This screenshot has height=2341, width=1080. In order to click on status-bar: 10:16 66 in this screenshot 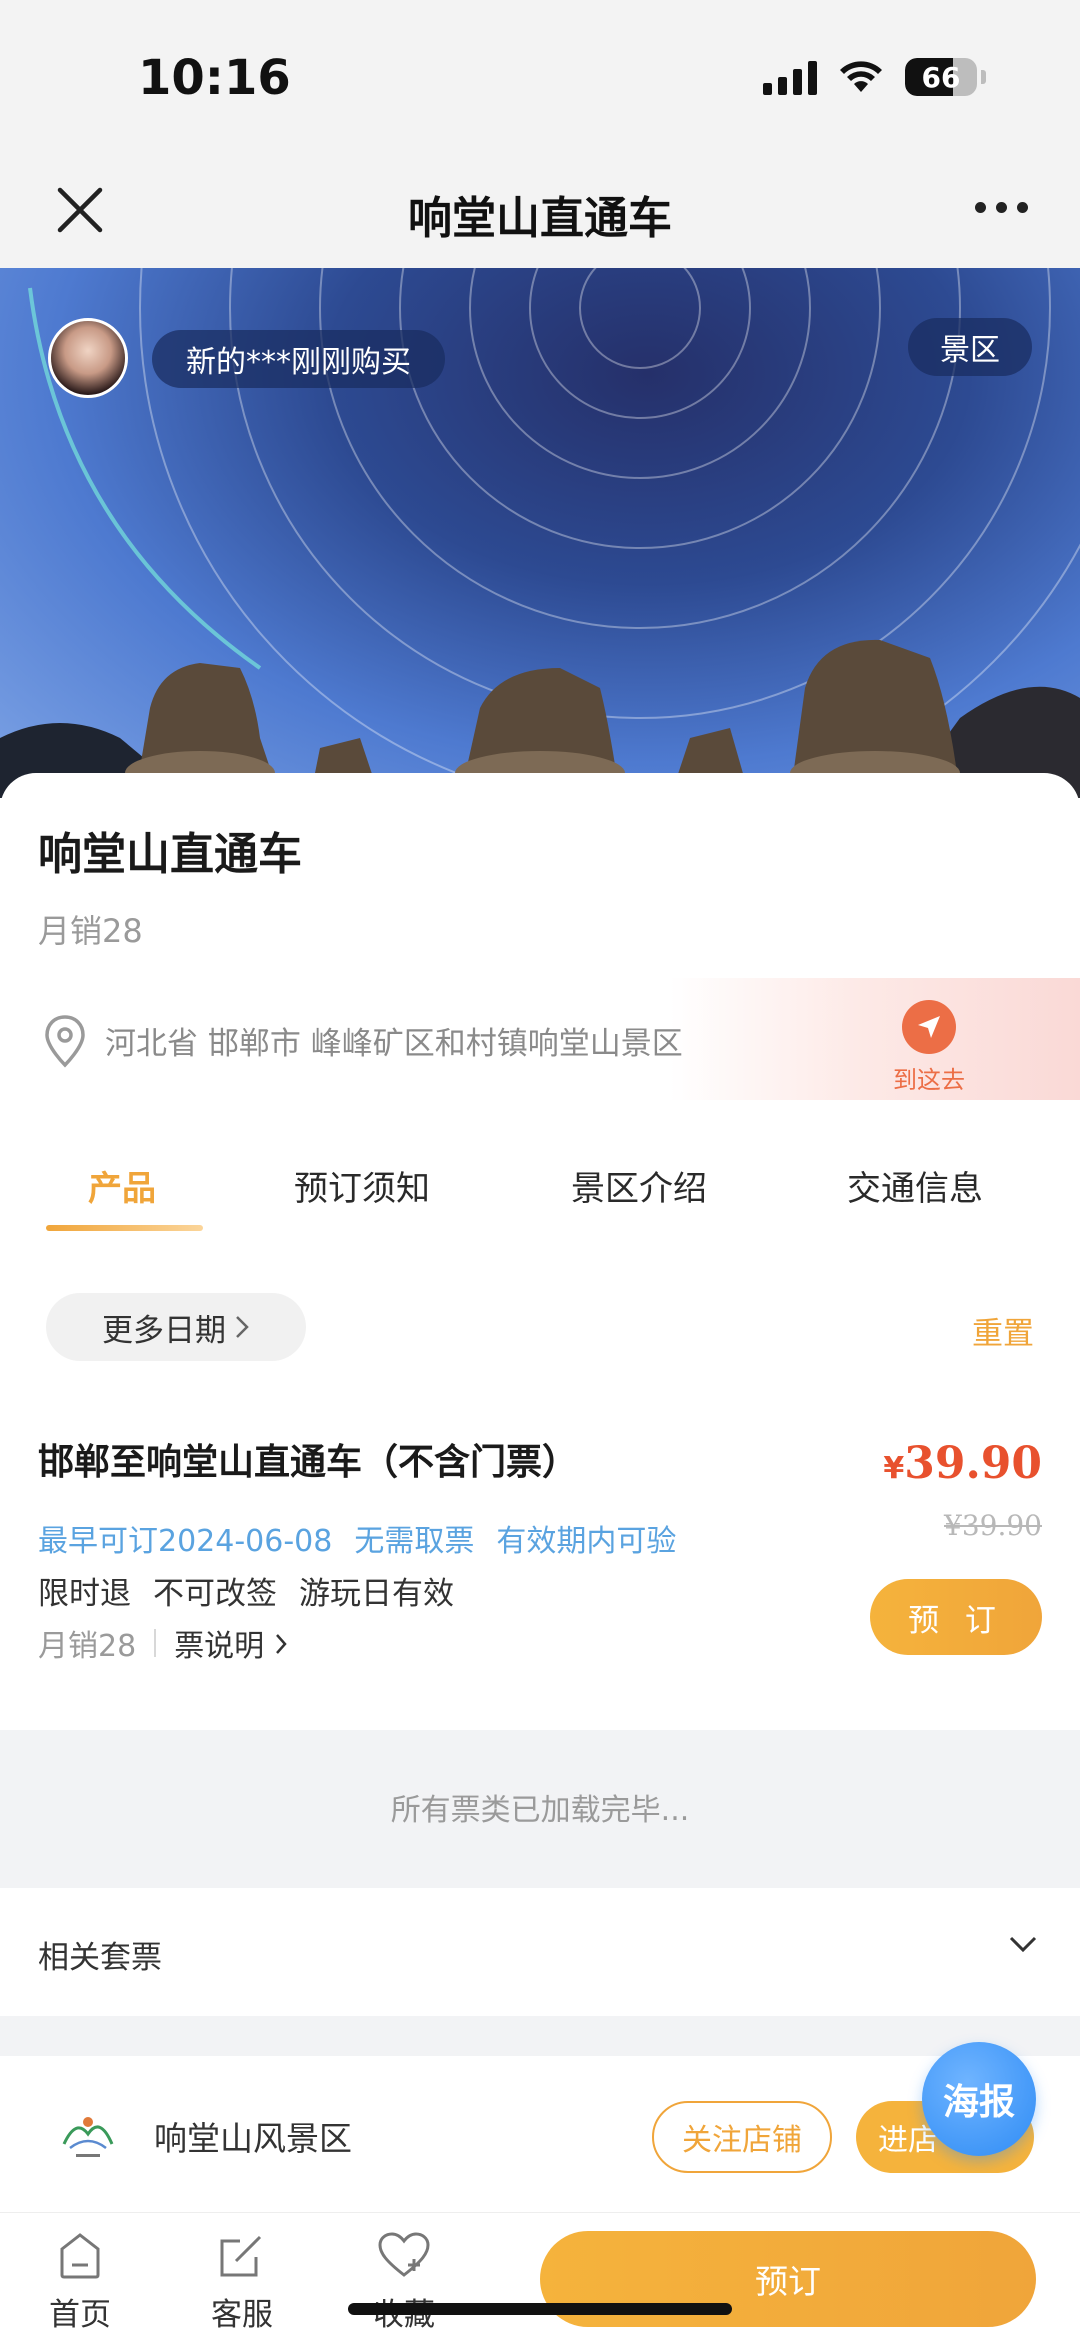, I will do `click(540, 80)`.